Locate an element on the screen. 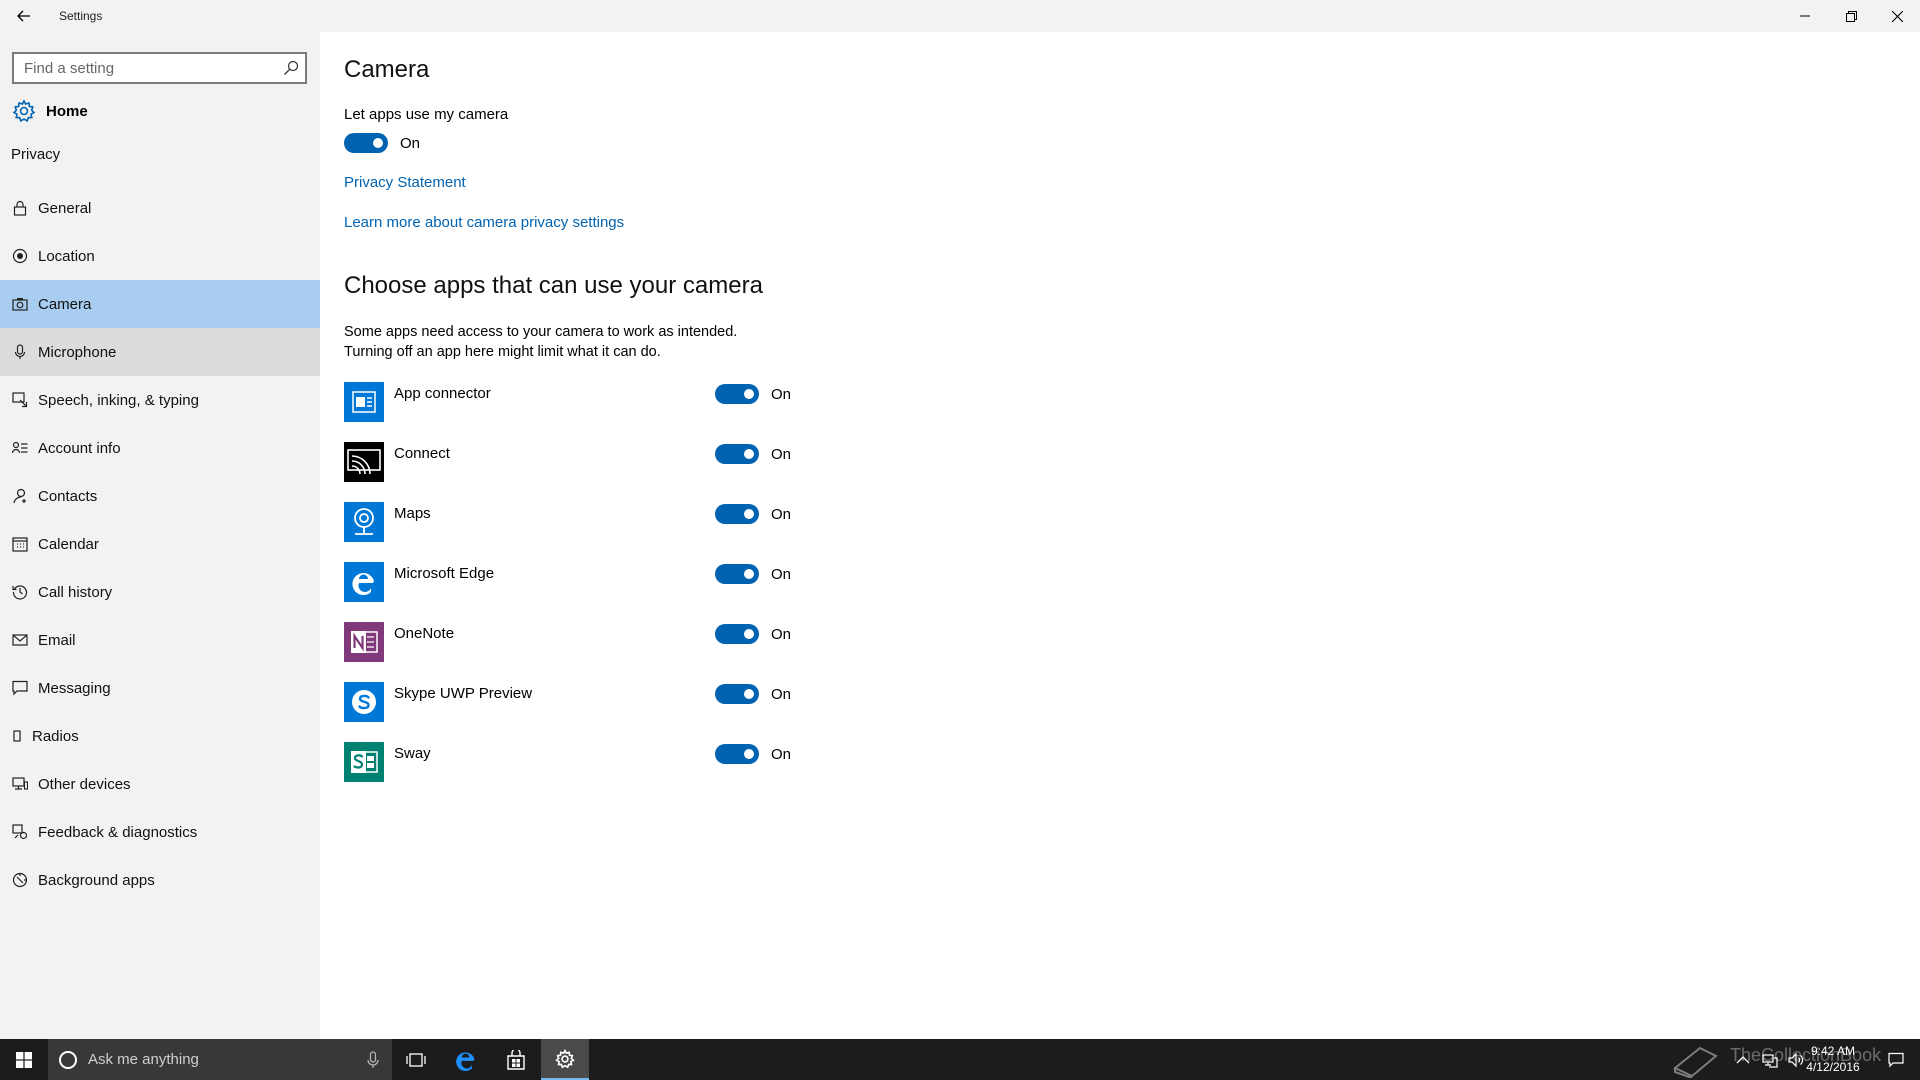  app-name: Maps is located at coordinates (412, 513).